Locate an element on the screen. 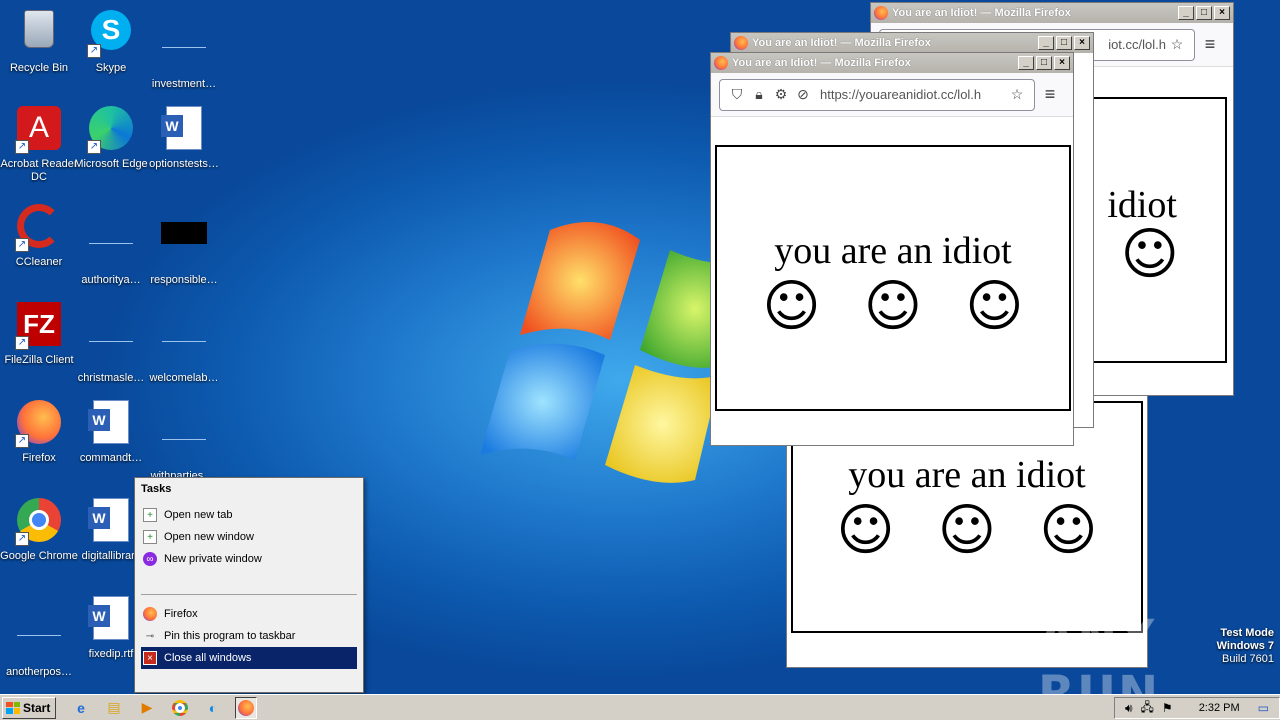 The image size is (1280, 720). show-desktop-icon: ▭ is located at coordinates (1263, 708).